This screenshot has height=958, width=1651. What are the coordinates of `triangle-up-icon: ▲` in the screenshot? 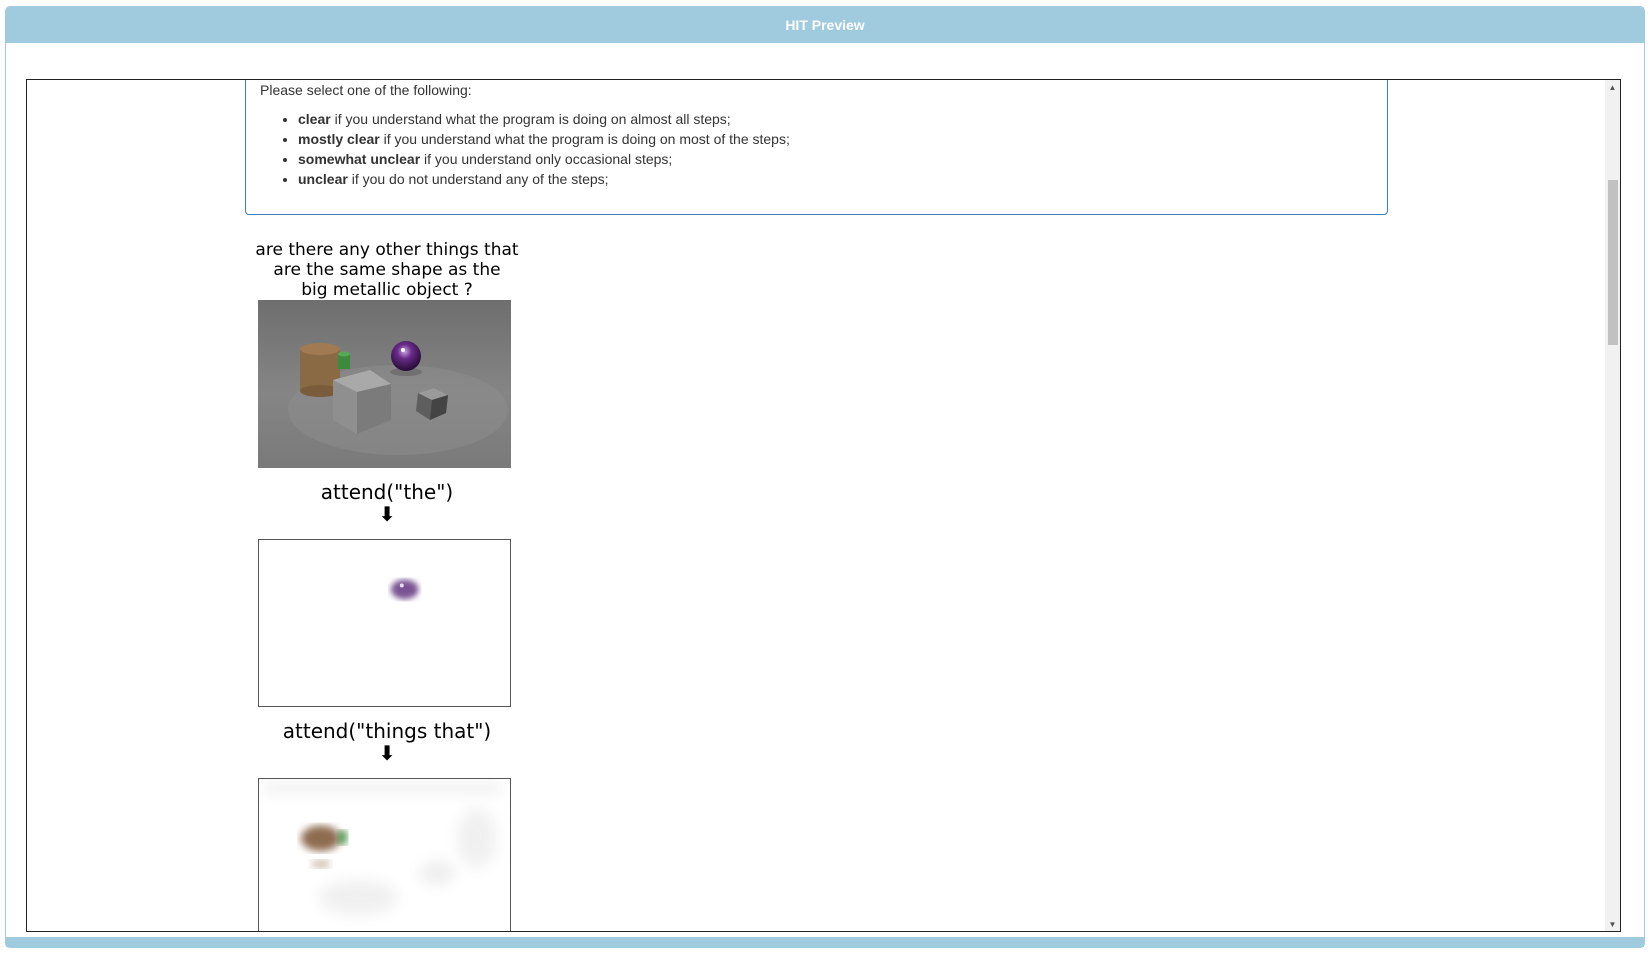 It's located at (1612, 87).